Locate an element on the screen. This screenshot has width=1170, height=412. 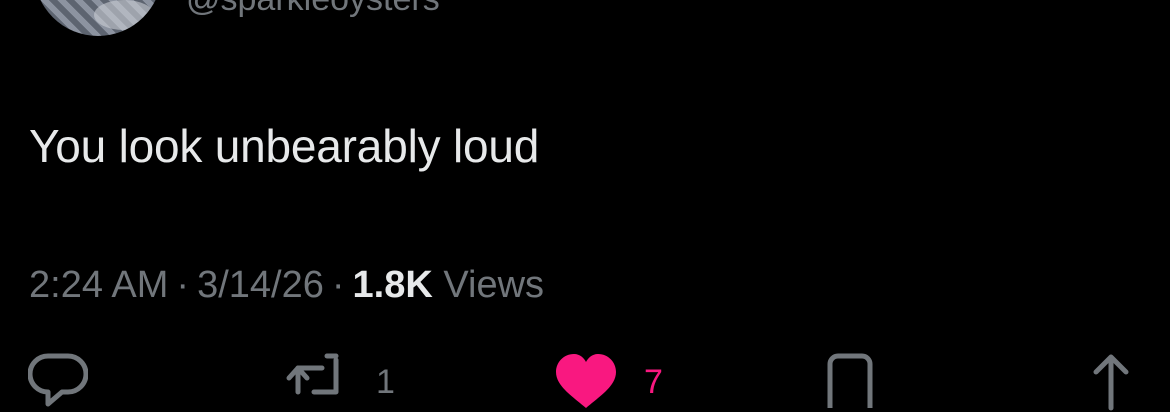
tweet-text: You look unbearably loud is located at coordinates (284, 146).